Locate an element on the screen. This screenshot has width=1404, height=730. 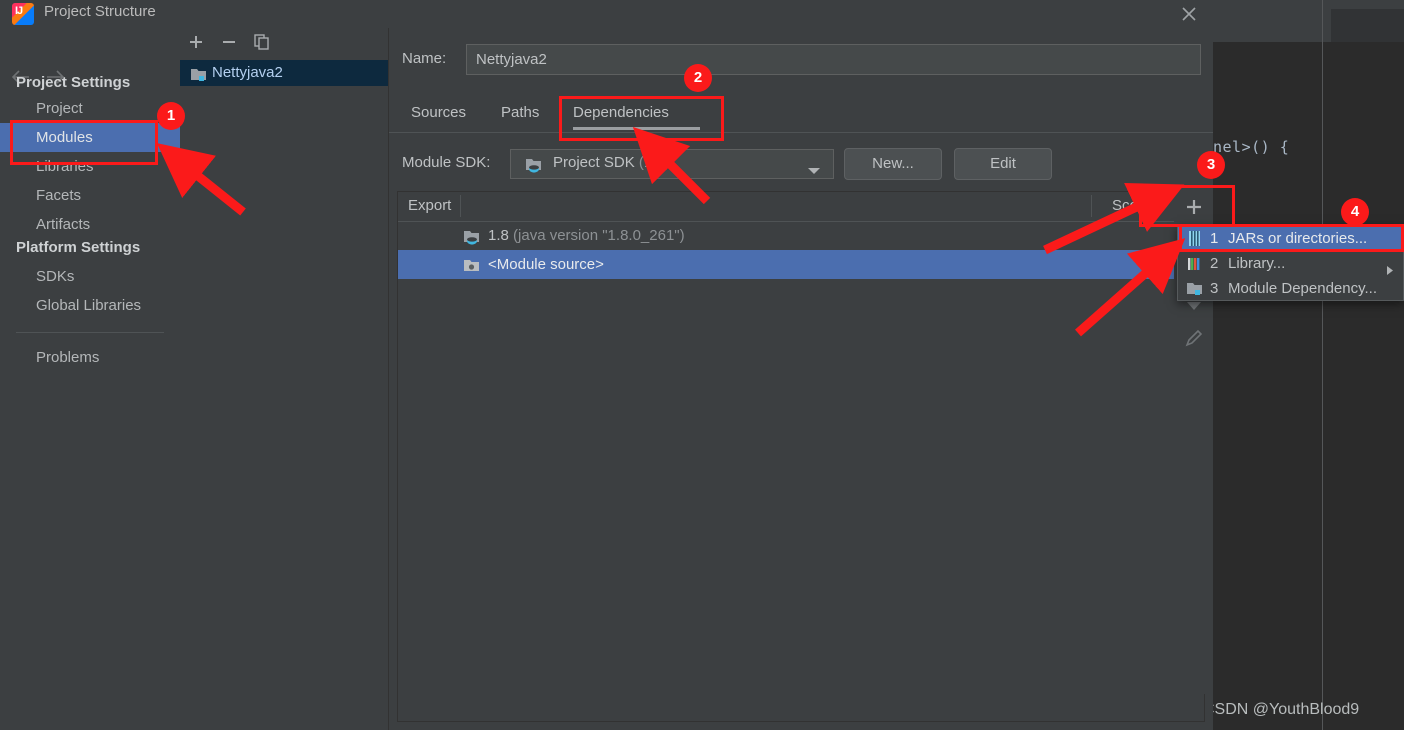
copy-icon is located at coordinates (265, 44).